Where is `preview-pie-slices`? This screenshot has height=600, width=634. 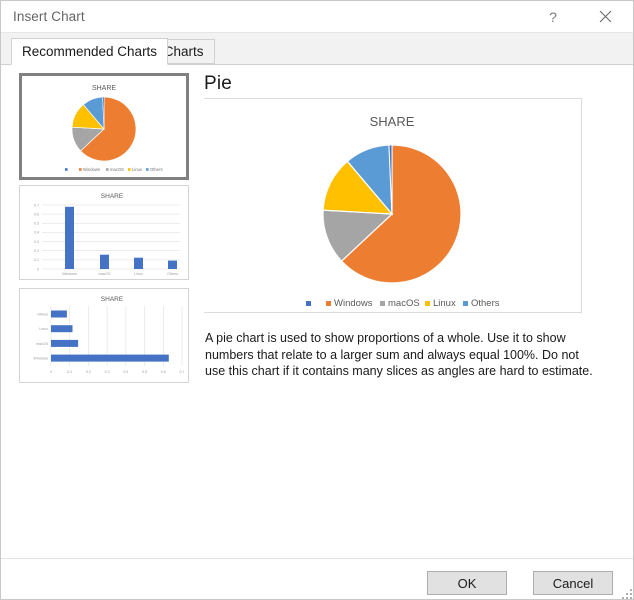 preview-pie-slices is located at coordinates (392, 214).